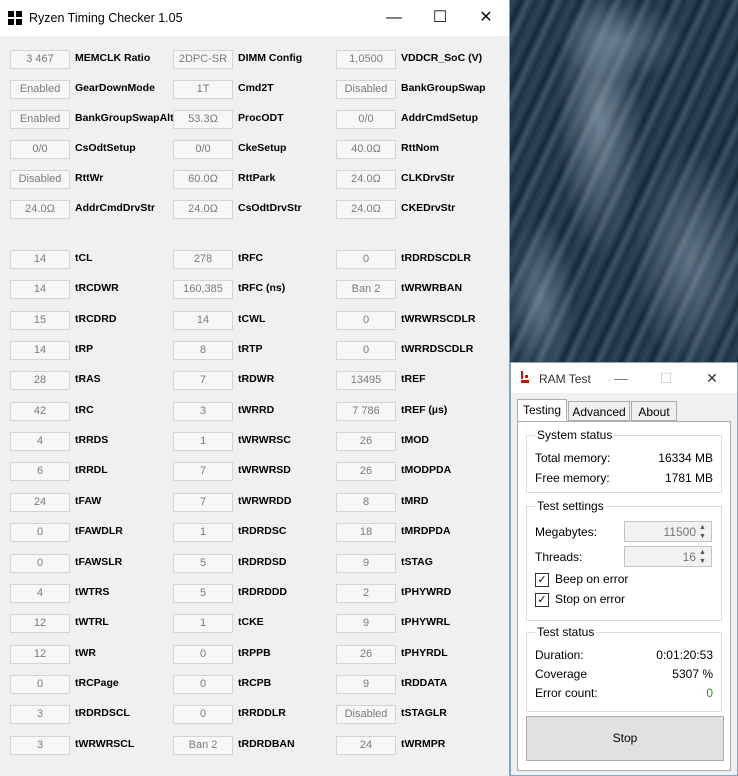  Describe the element at coordinates (394, 18) in the screenshot. I see `minimize-button: —` at that location.